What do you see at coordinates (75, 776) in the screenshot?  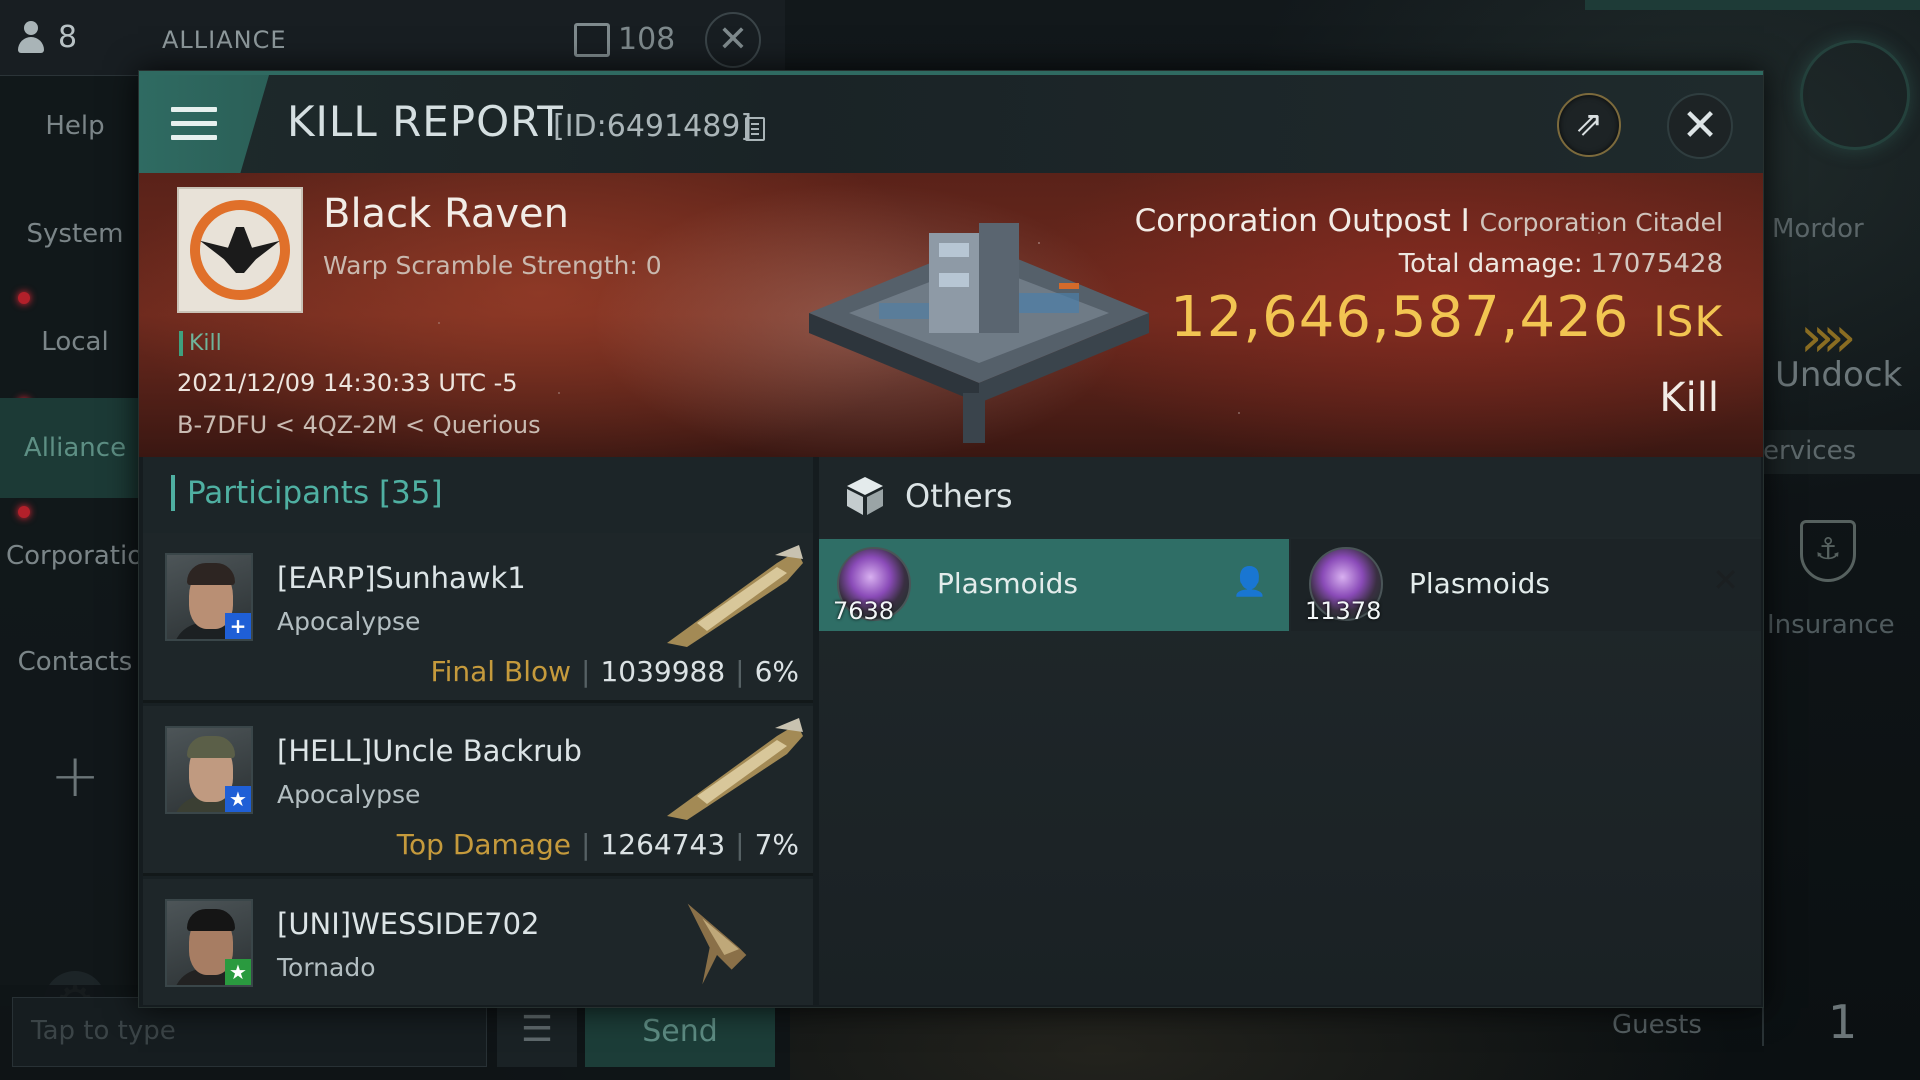 I see `plus-icon: +` at bounding box center [75, 776].